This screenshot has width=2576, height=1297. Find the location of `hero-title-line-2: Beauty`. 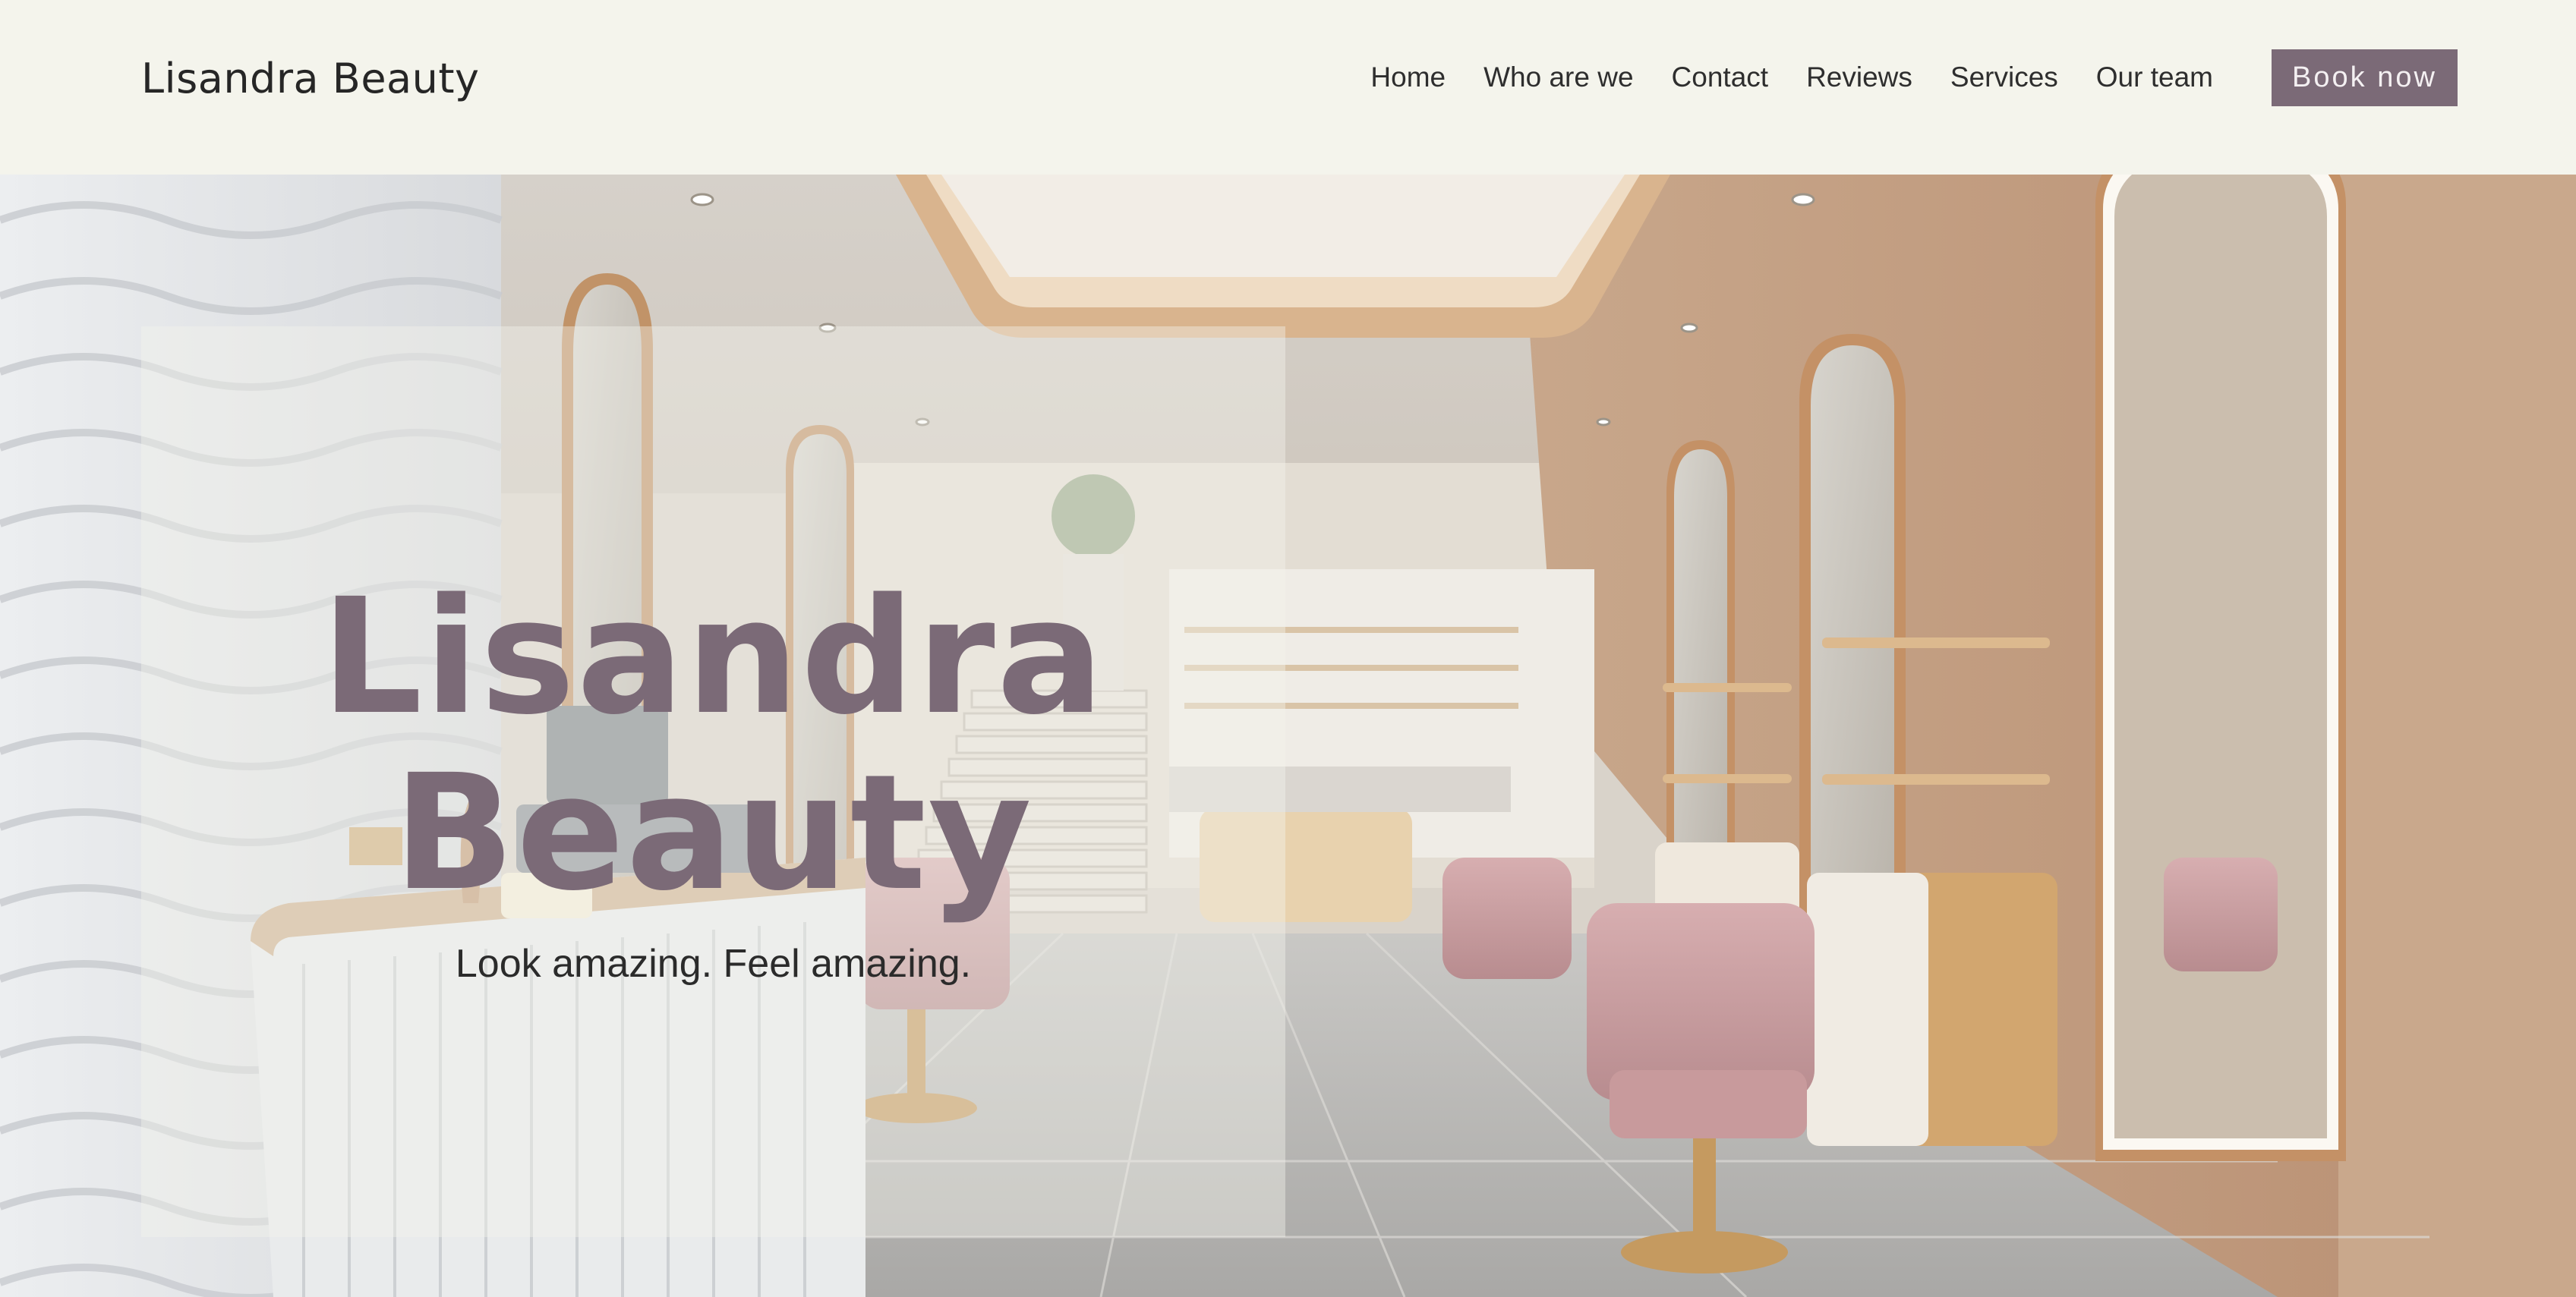

hero-title-line-2: Beauty is located at coordinates (713, 833).